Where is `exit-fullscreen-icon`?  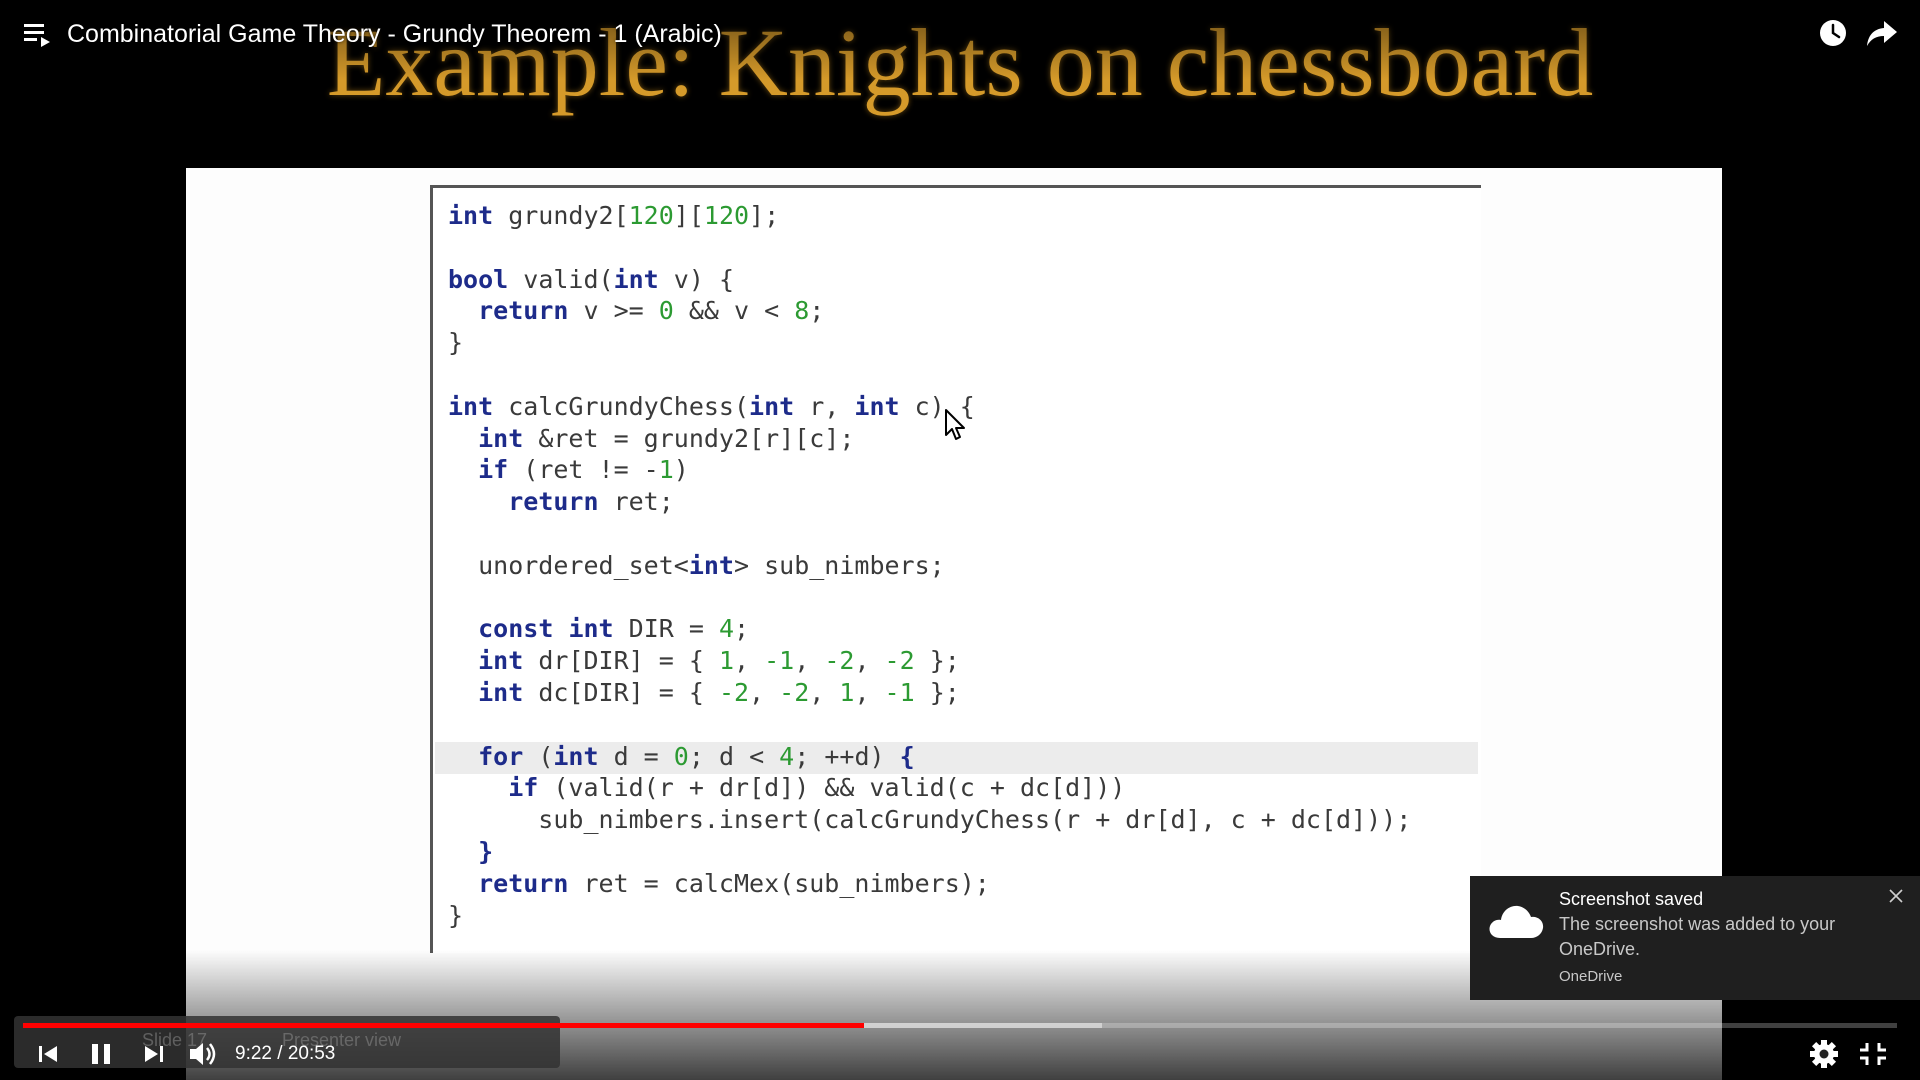 exit-fullscreen-icon is located at coordinates (1873, 1054).